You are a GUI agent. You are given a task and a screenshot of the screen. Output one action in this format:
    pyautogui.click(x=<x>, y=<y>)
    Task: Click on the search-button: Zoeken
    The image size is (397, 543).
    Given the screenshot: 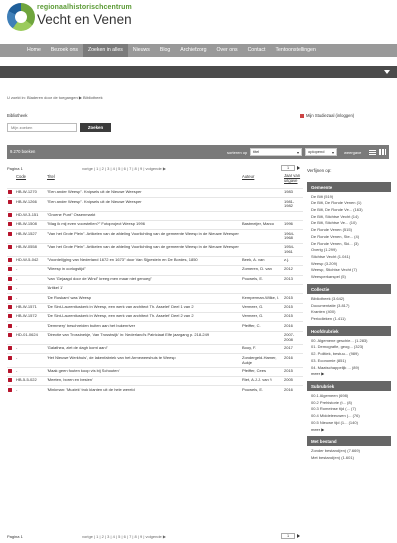 What is the action you would take?
    pyautogui.click(x=95, y=127)
    